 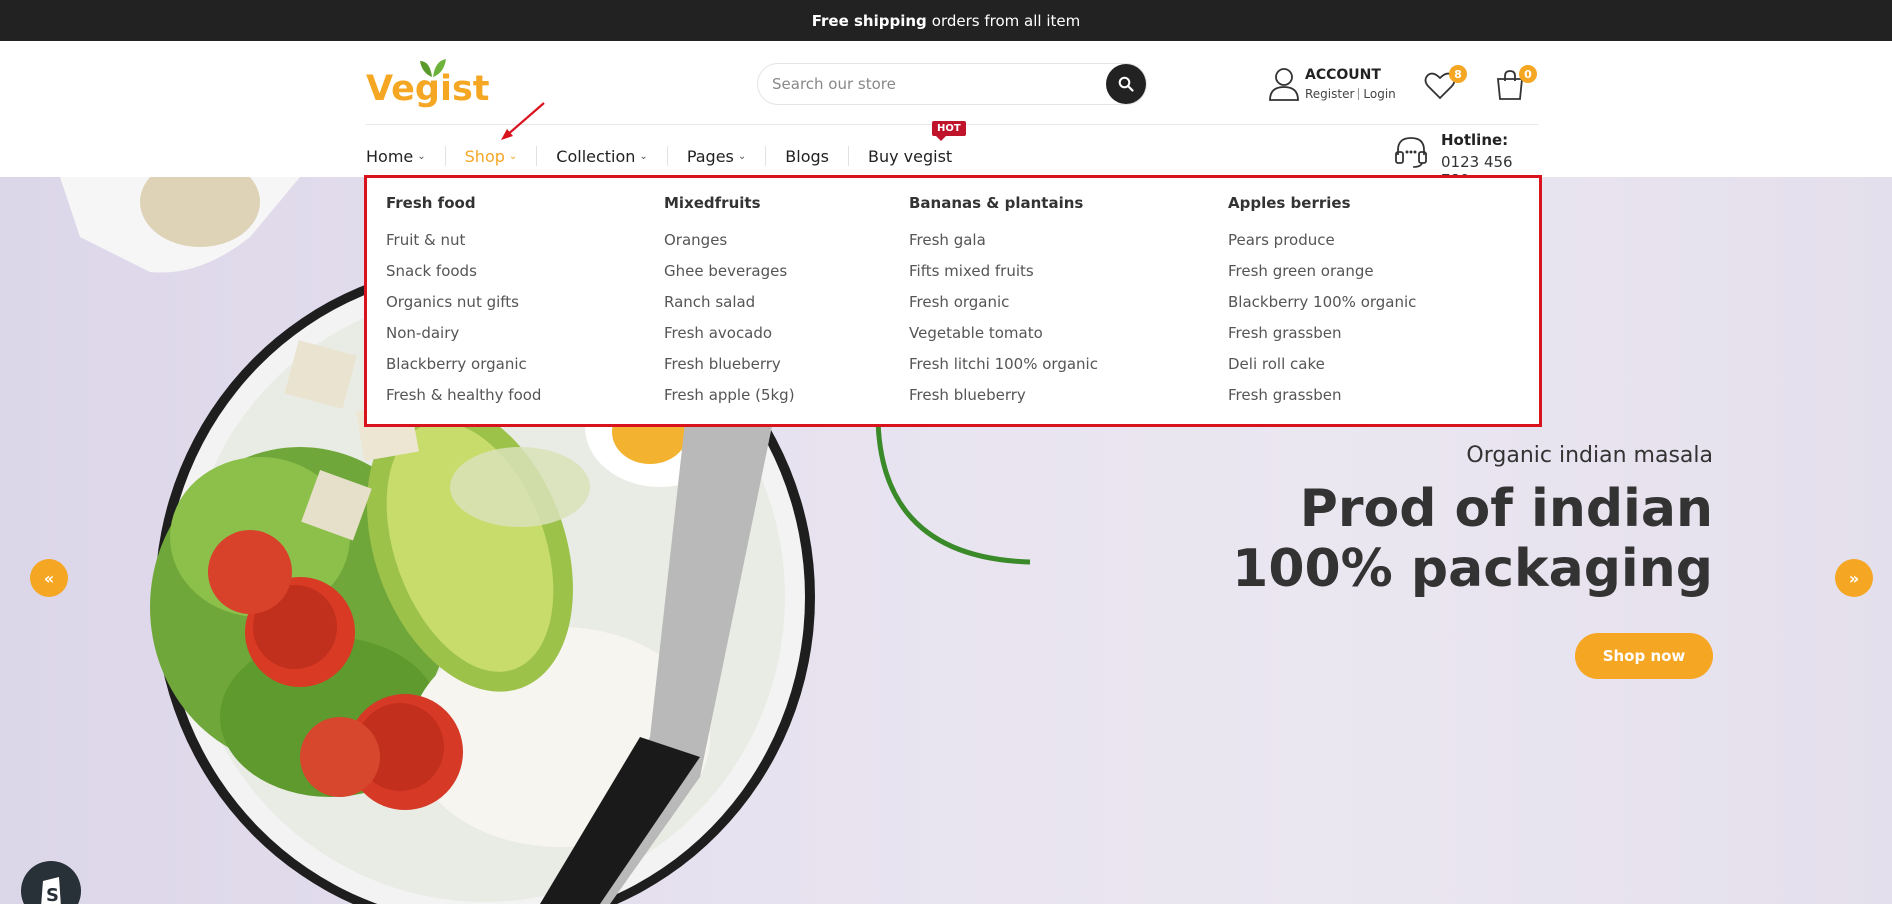 I want to click on double-chevron-left-icon: «, so click(x=49, y=578).